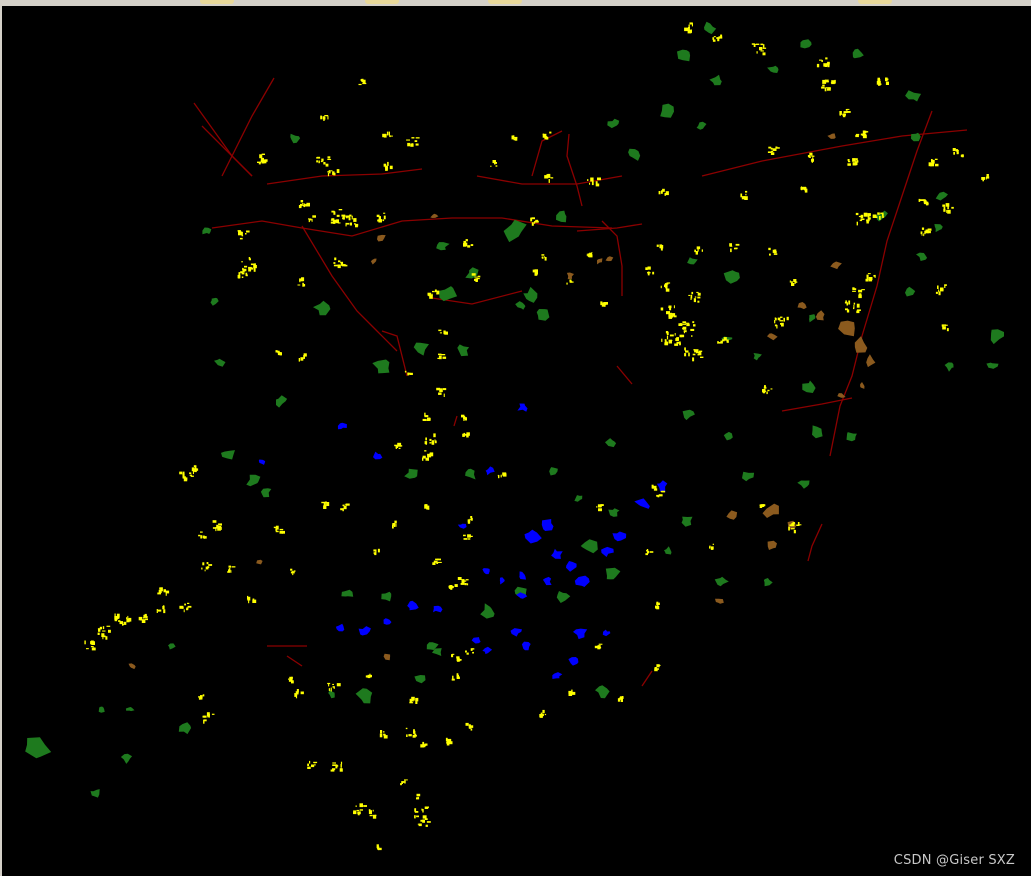  Describe the element at coordinates (438, 609) in the screenshot. I see `water-body` at that location.